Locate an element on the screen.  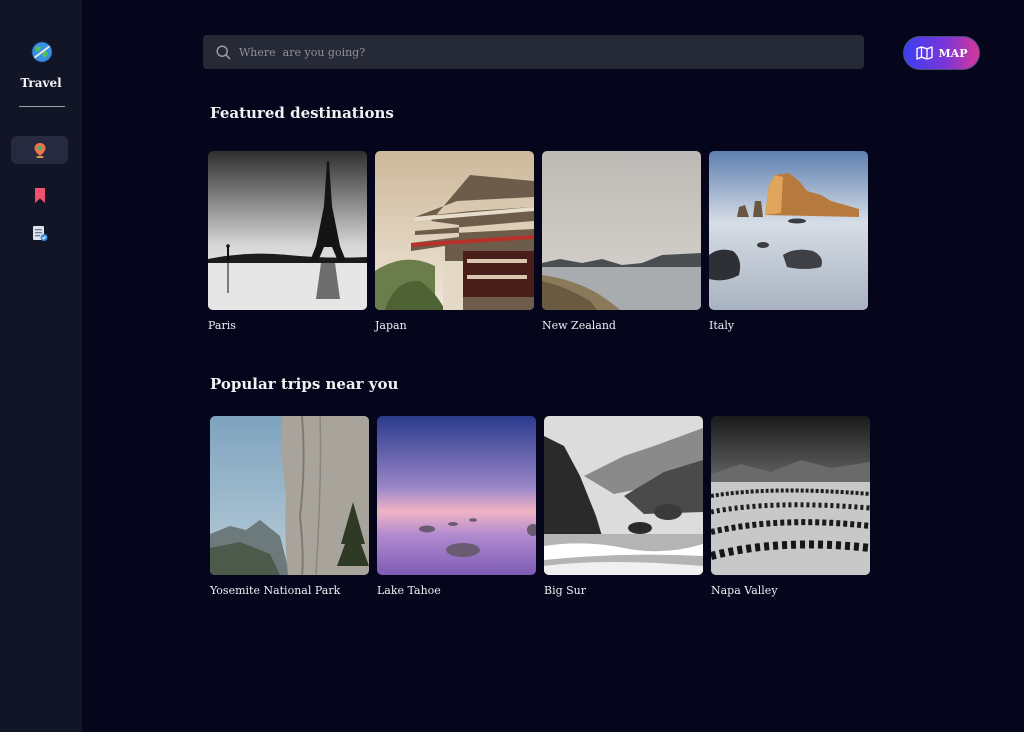
bookmark-icon is located at coordinates (39, 195).